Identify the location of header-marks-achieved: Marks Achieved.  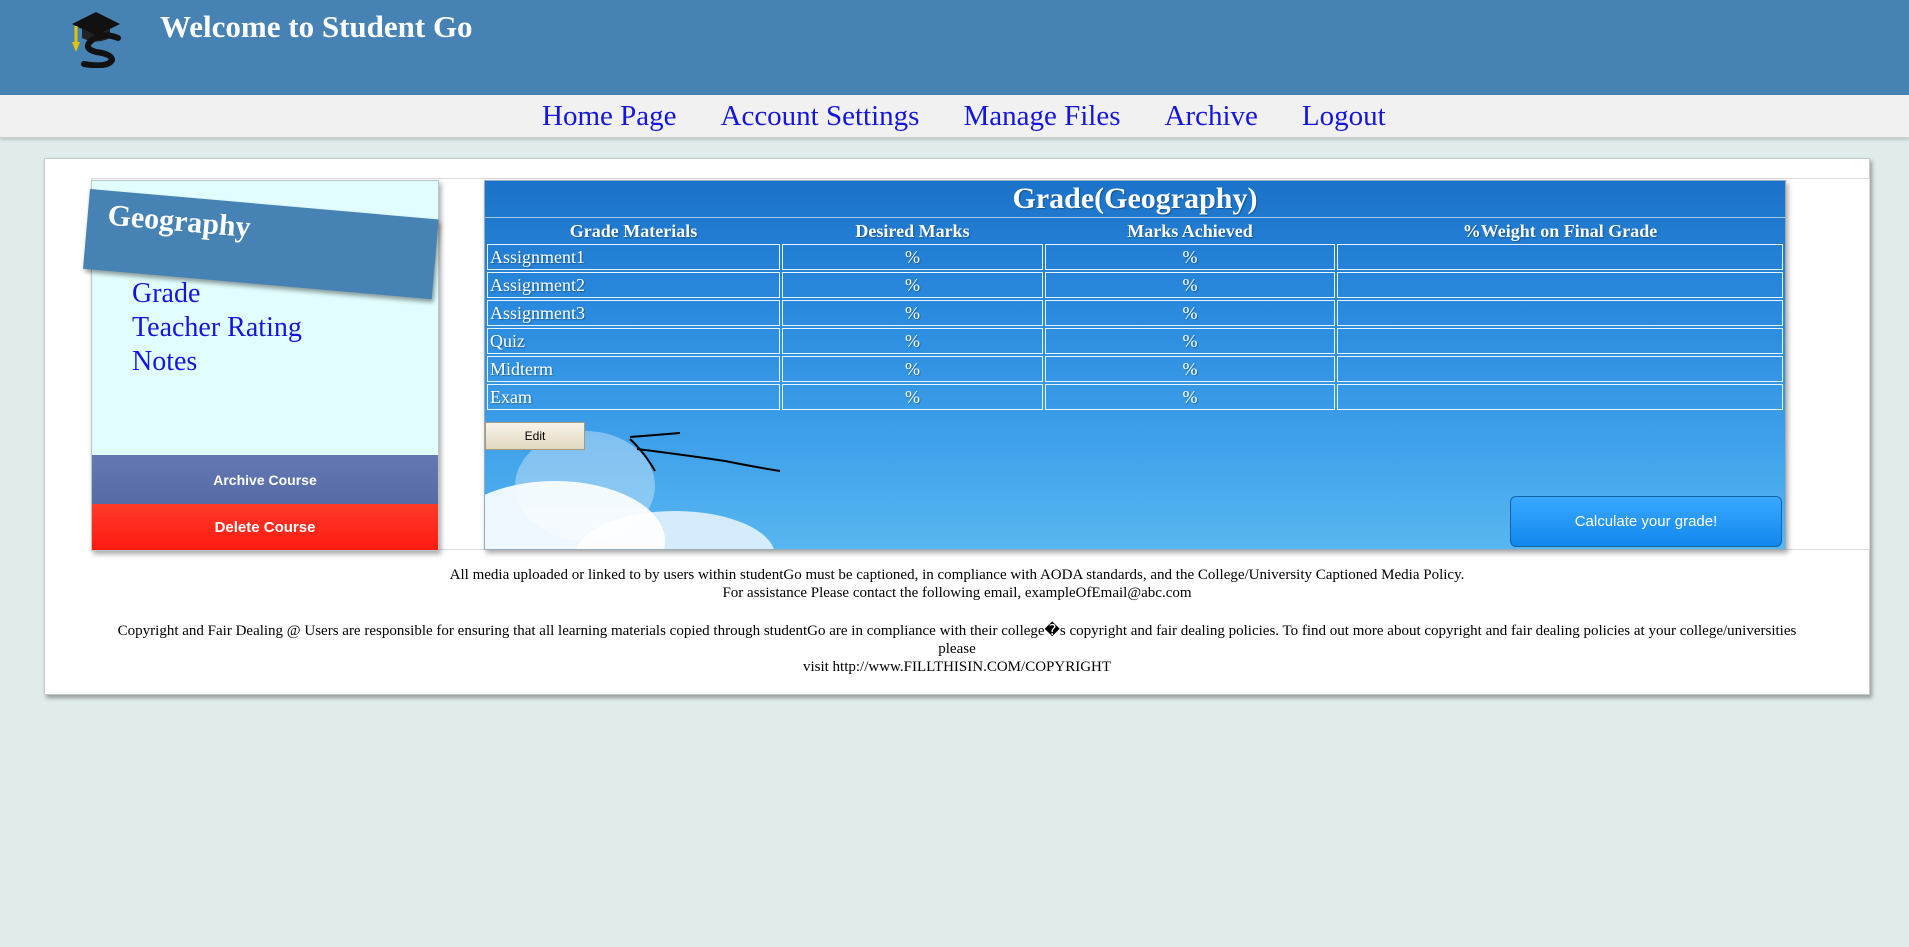
(1190, 230).